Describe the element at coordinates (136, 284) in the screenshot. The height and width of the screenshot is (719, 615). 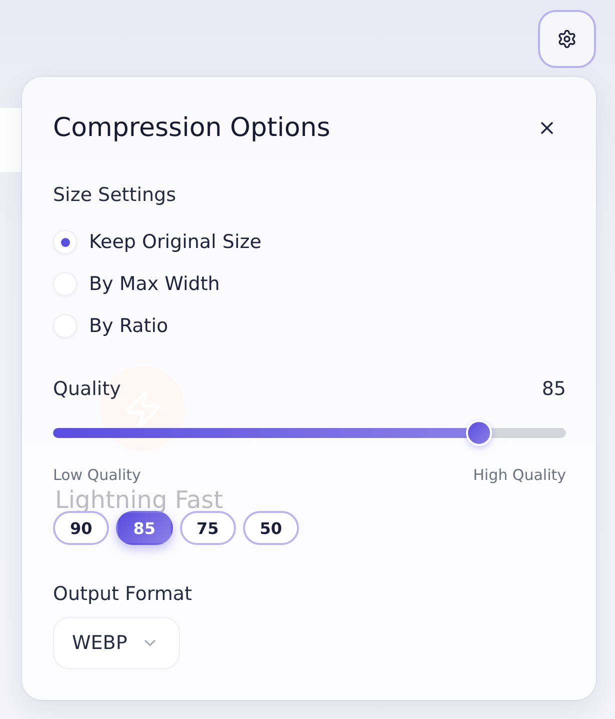
I see `radio-option: By Max Width` at that location.